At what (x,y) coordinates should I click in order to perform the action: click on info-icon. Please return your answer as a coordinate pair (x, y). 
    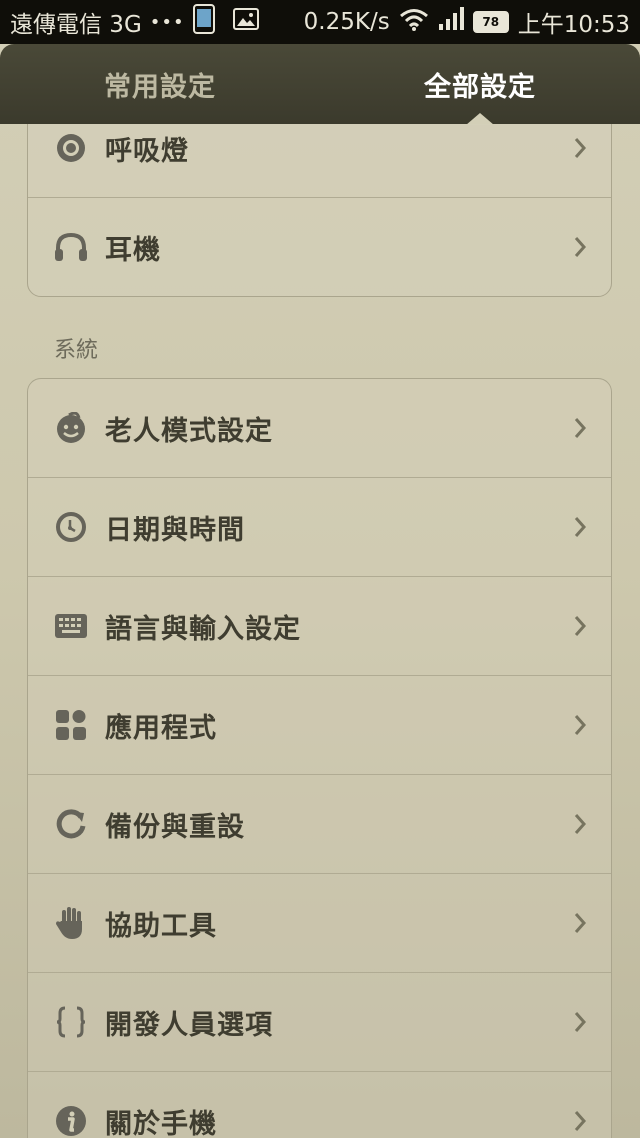
    Looking at the image, I should click on (71, 1121).